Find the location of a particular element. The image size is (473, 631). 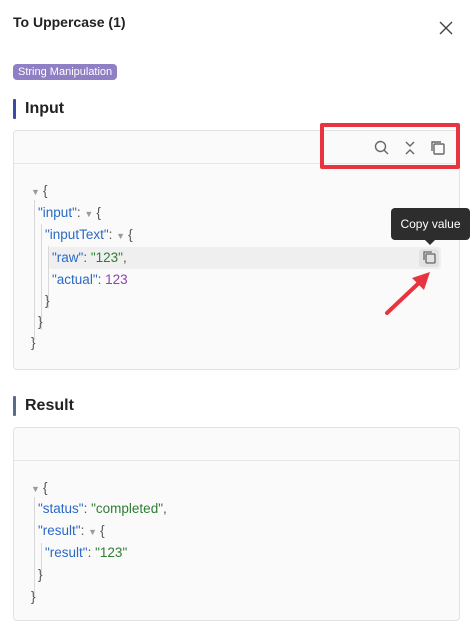

category-tag: String Manipulation is located at coordinates (65, 72).